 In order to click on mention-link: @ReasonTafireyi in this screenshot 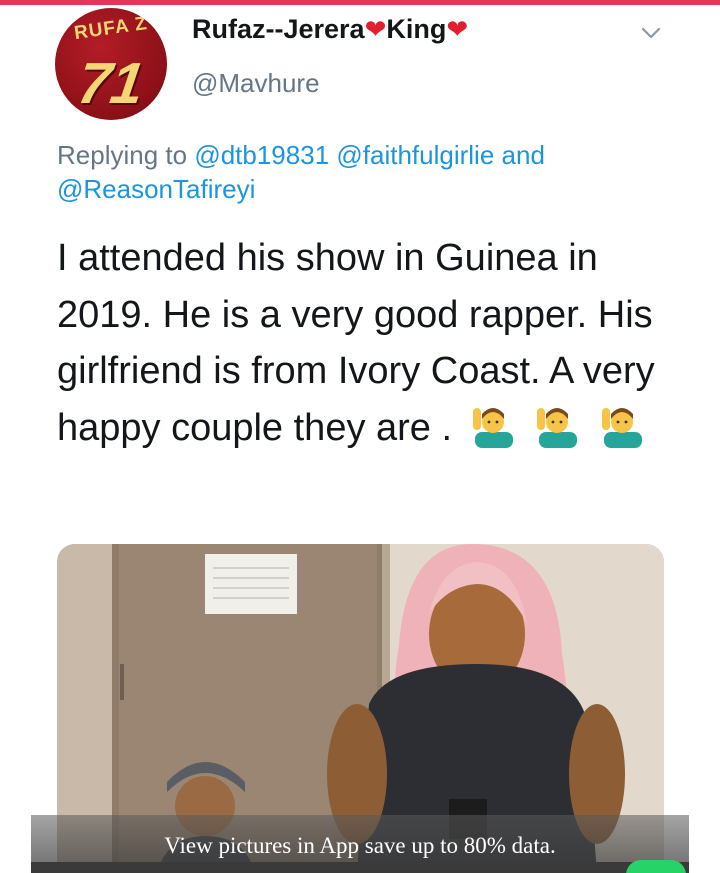, I will do `click(156, 189)`.